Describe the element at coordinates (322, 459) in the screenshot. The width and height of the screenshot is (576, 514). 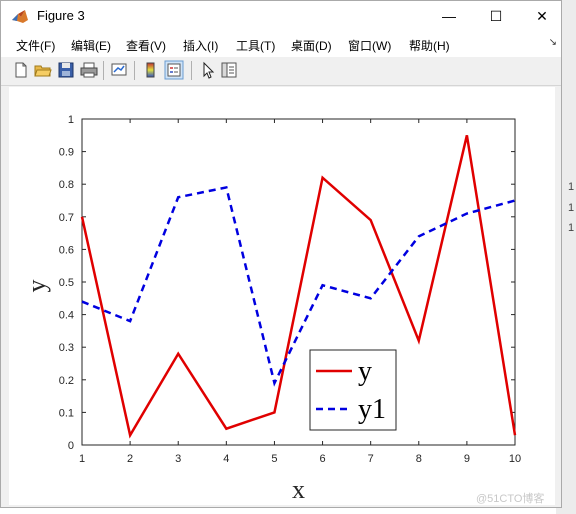
I see `x-tick-label: 6` at that location.